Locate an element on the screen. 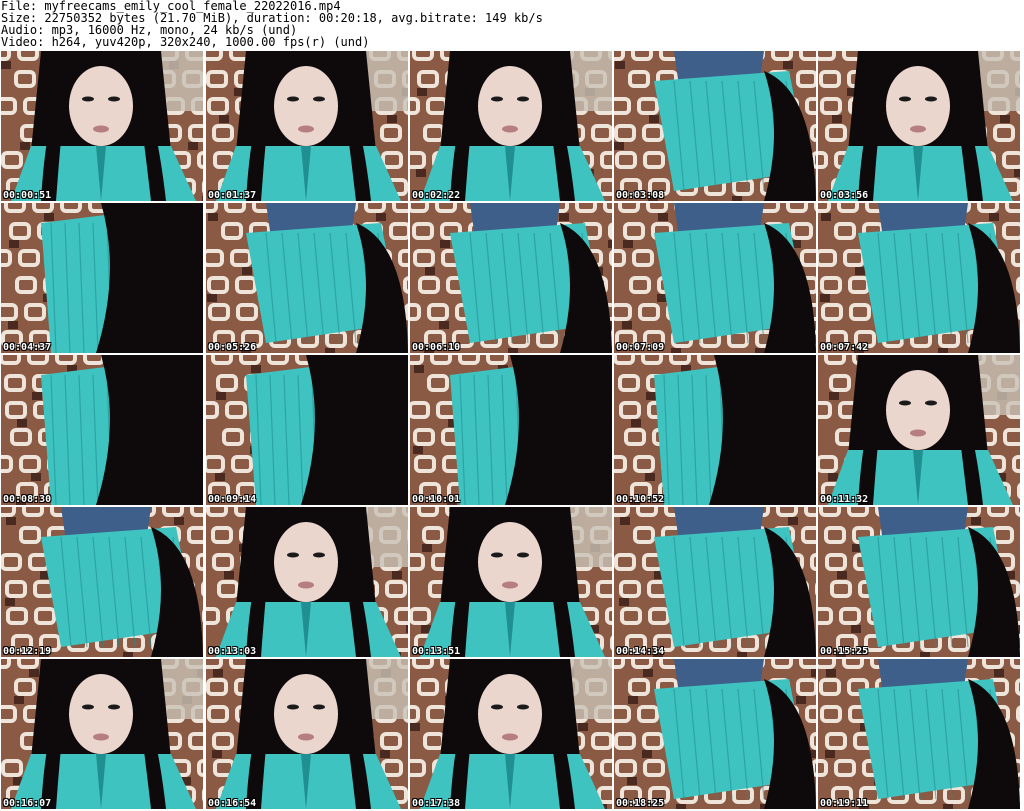 This screenshot has width=1024, height=811. frame-timestamp: 00:17:38 is located at coordinates (436, 803).